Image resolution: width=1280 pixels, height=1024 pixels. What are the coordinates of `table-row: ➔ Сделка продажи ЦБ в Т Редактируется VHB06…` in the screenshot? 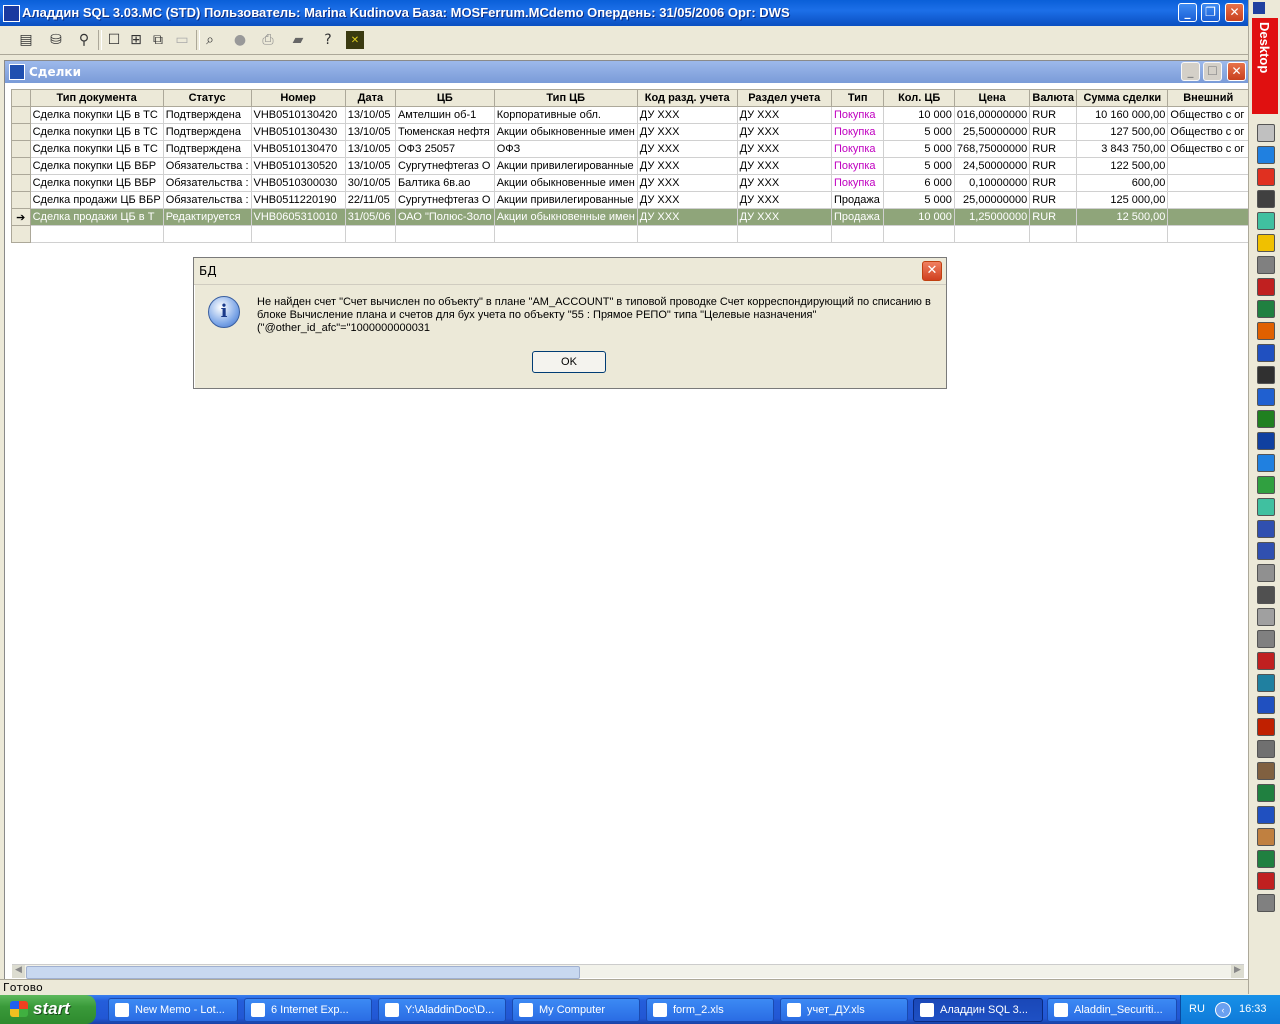 It's located at (630, 217).